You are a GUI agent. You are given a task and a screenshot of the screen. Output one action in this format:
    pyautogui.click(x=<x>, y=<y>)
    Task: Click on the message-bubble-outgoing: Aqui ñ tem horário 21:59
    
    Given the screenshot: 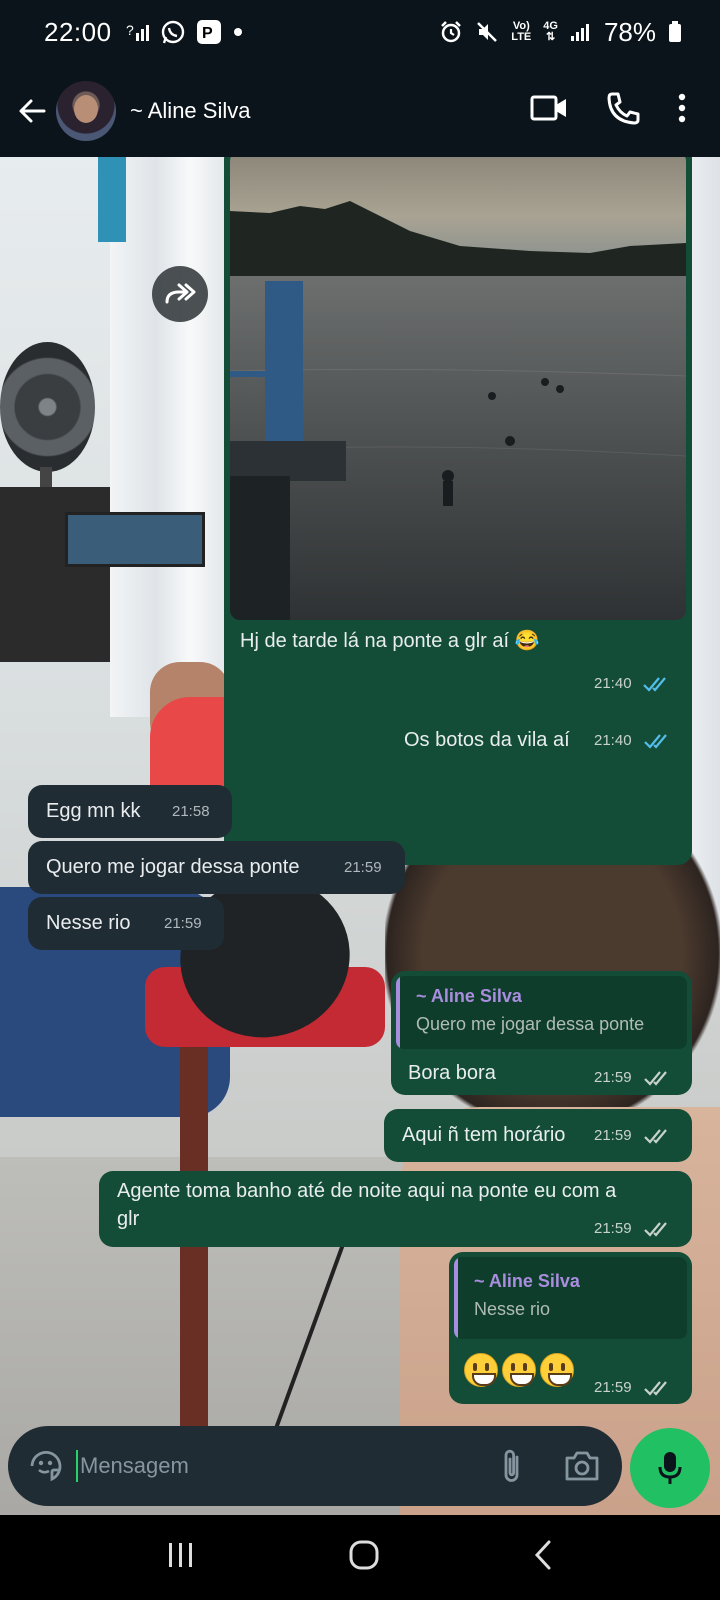 What is the action you would take?
    pyautogui.click(x=538, y=1135)
    